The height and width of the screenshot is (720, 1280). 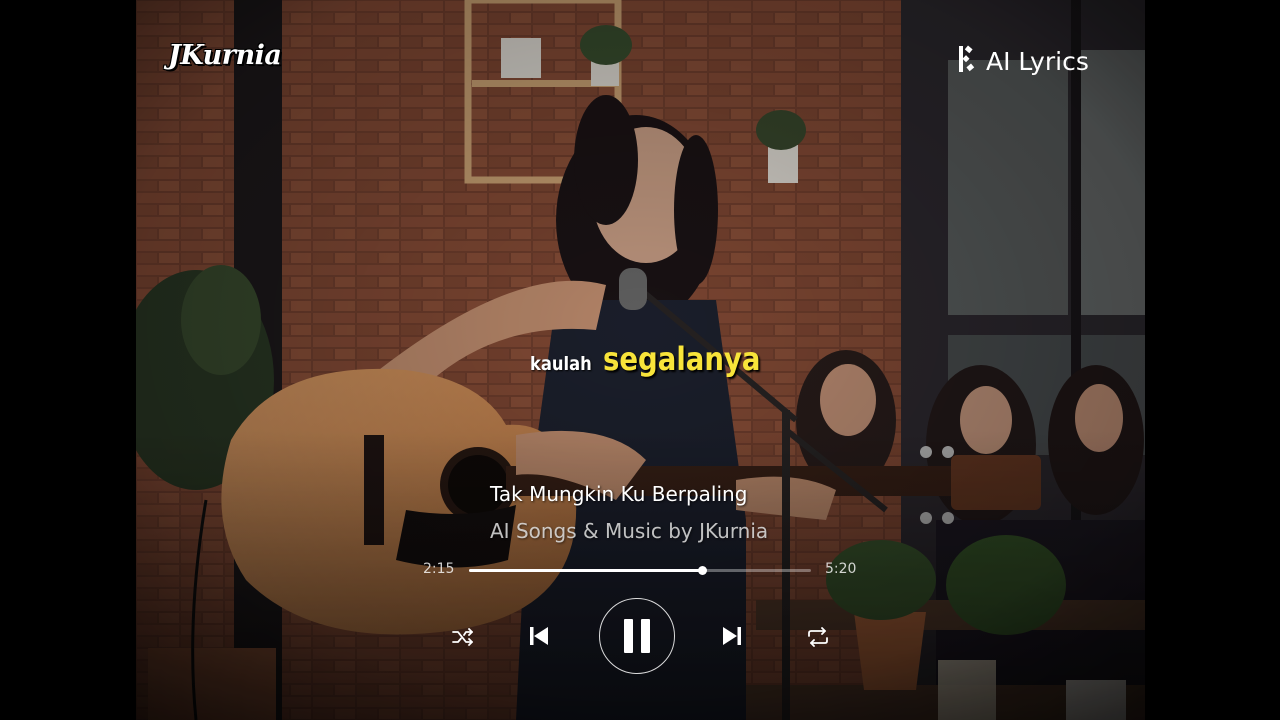 I want to click on shuffle-button, so click(x=463, y=637).